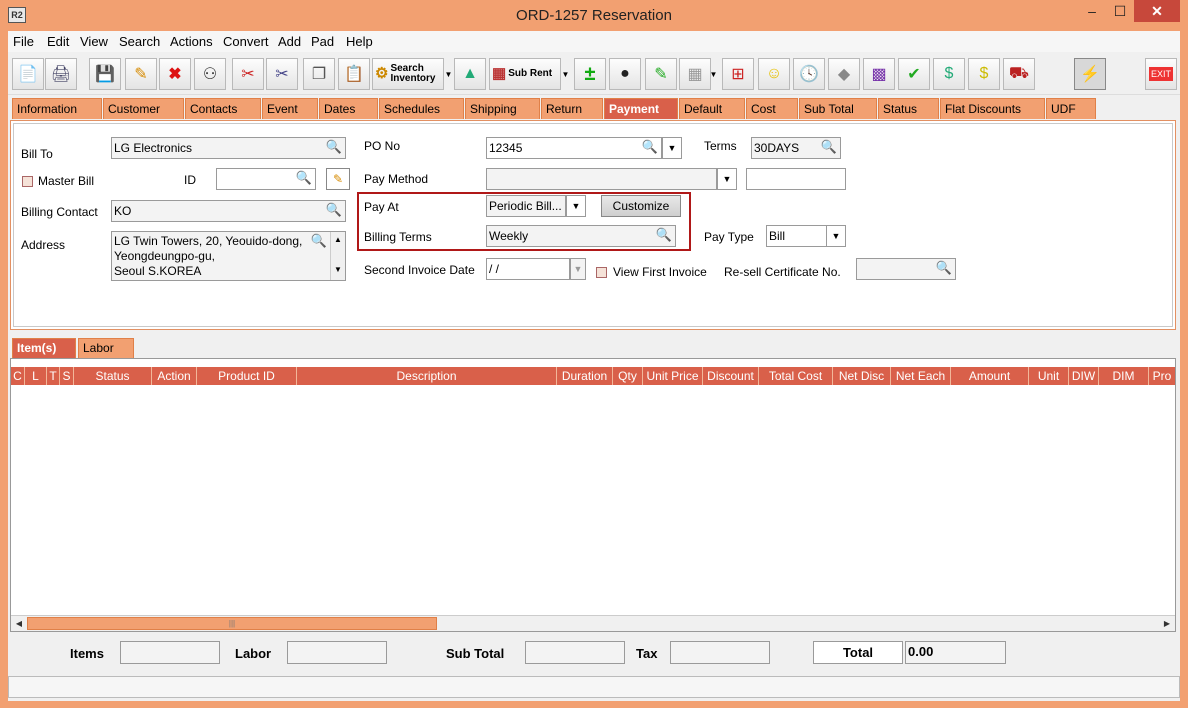 This screenshot has width=1188, height=708. Describe the element at coordinates (67, 376) in the screenshot. I see `col-s: S` at that location.